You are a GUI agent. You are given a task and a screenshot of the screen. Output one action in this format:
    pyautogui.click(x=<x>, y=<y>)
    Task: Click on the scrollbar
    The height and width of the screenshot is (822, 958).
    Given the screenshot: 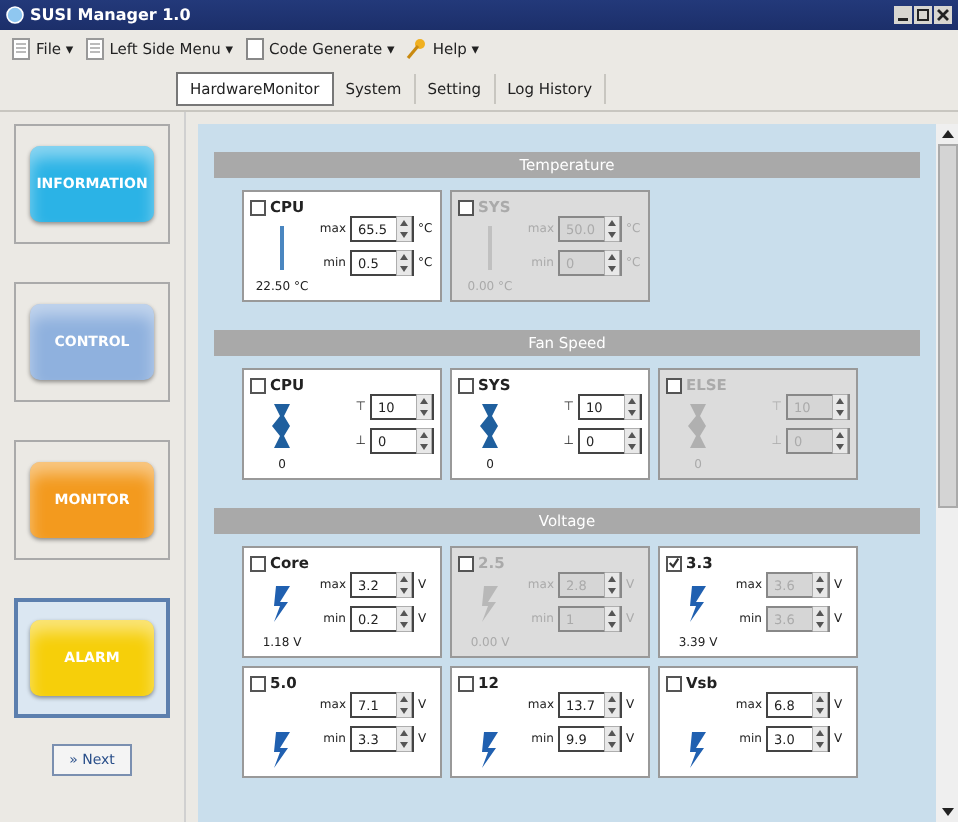 What is the action you would take?
    pyautogui.click(x=947, y=473)
    